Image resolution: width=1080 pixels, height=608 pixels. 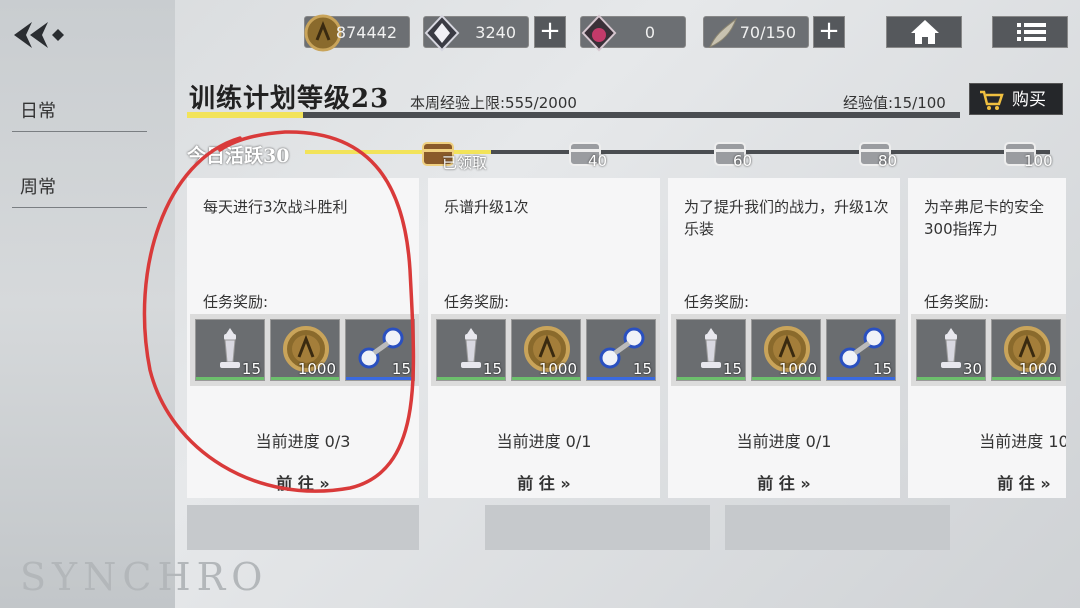 What do you see at coordinates (988, 350) in the screenshot?
I see `reward-list: 30 1000` at bounding box center [988, 350].